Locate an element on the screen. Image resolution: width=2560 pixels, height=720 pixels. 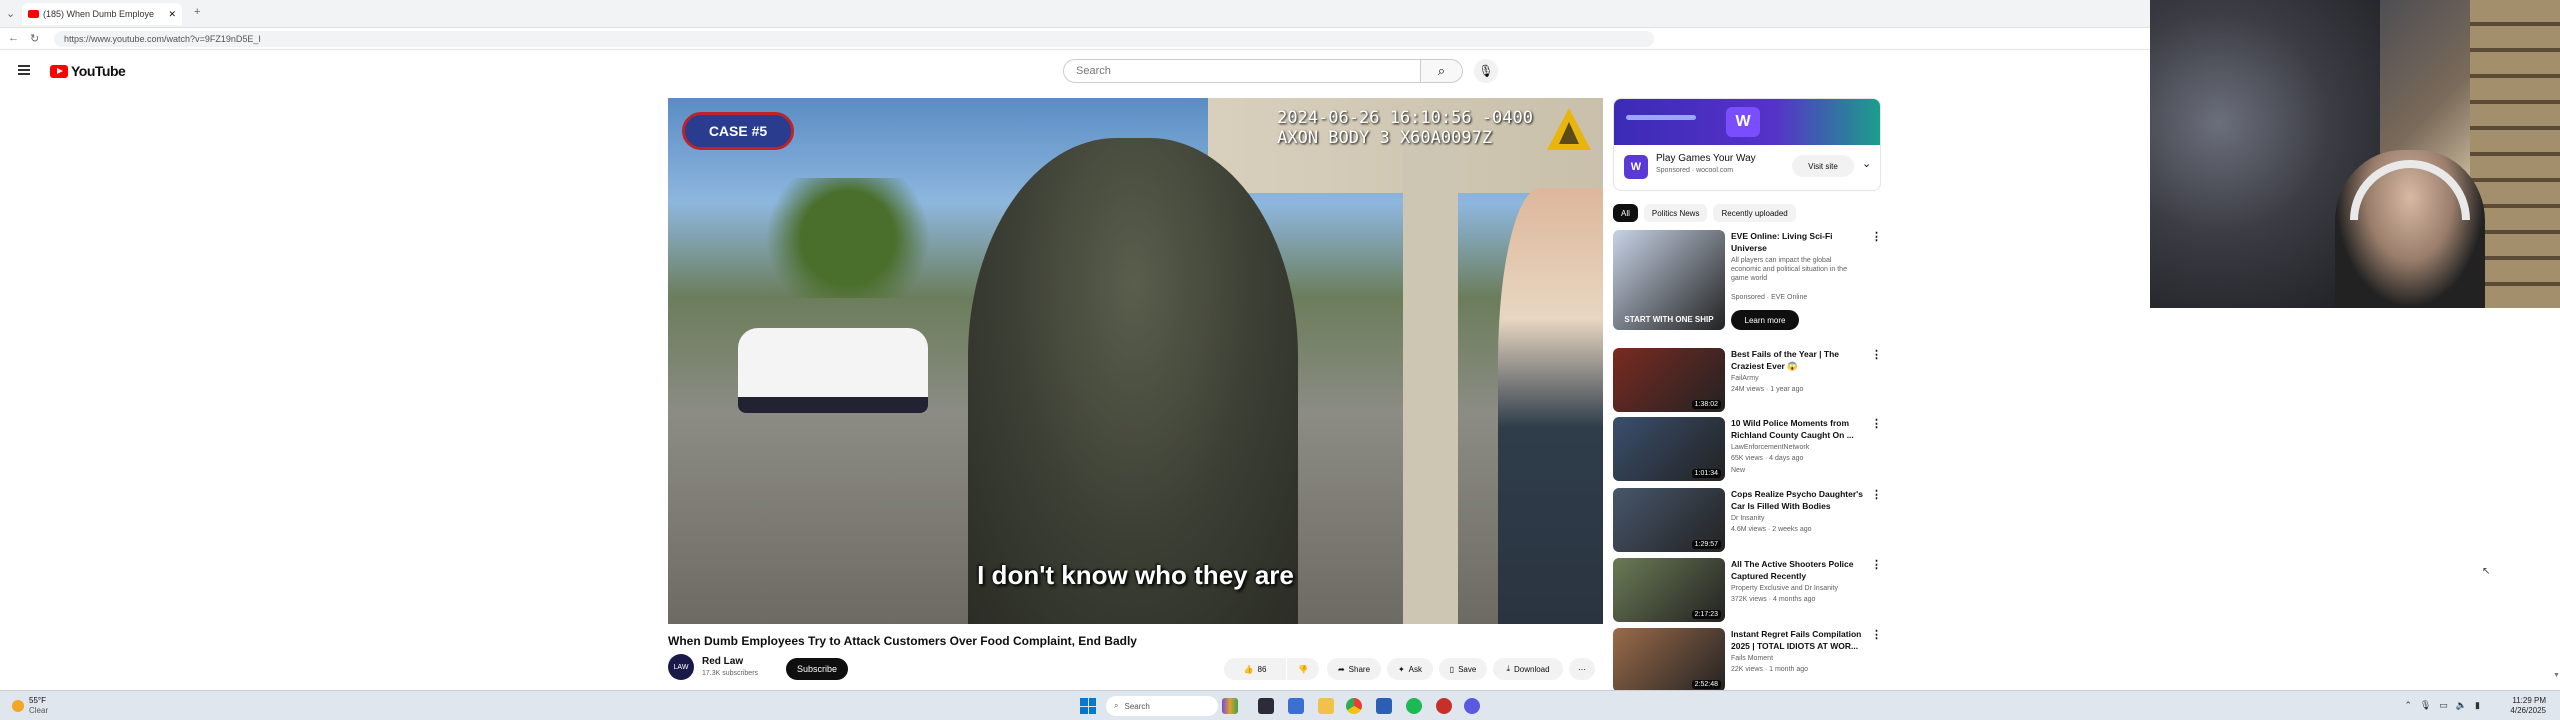
chip-all: All is located at coordinates (1625, 213).